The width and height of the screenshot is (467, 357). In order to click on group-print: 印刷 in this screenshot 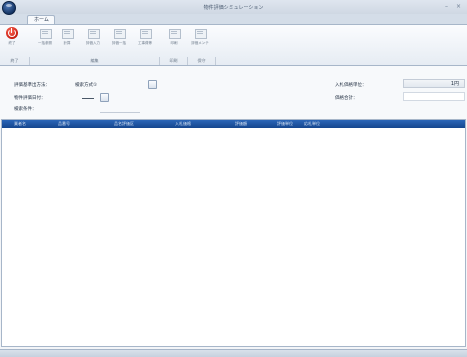, I will do `click(174, 61)`.